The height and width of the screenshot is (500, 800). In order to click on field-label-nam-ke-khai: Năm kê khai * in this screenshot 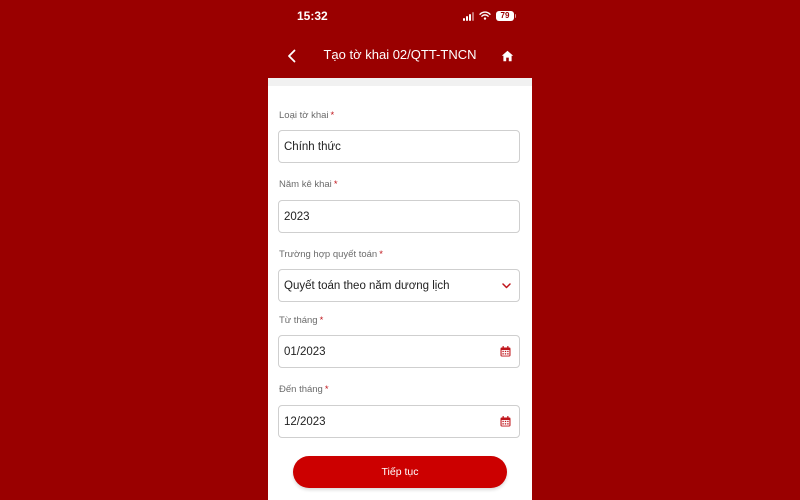, I will do `click(308, 184)`.